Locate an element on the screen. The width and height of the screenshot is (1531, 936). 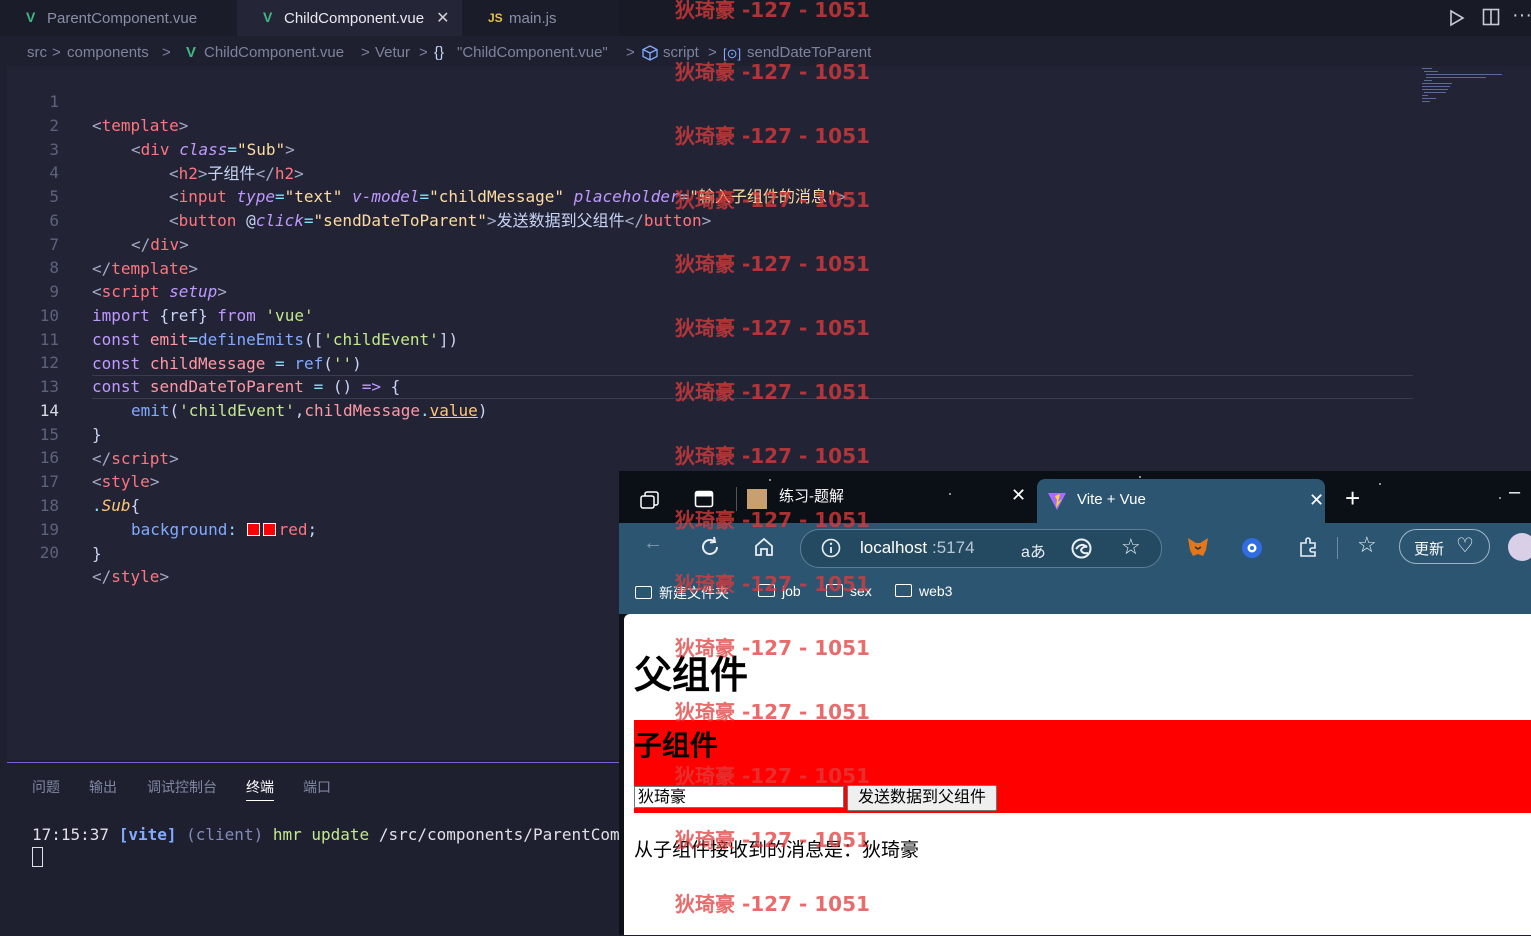
back-icon: ← is located at coordinates (653, 543).